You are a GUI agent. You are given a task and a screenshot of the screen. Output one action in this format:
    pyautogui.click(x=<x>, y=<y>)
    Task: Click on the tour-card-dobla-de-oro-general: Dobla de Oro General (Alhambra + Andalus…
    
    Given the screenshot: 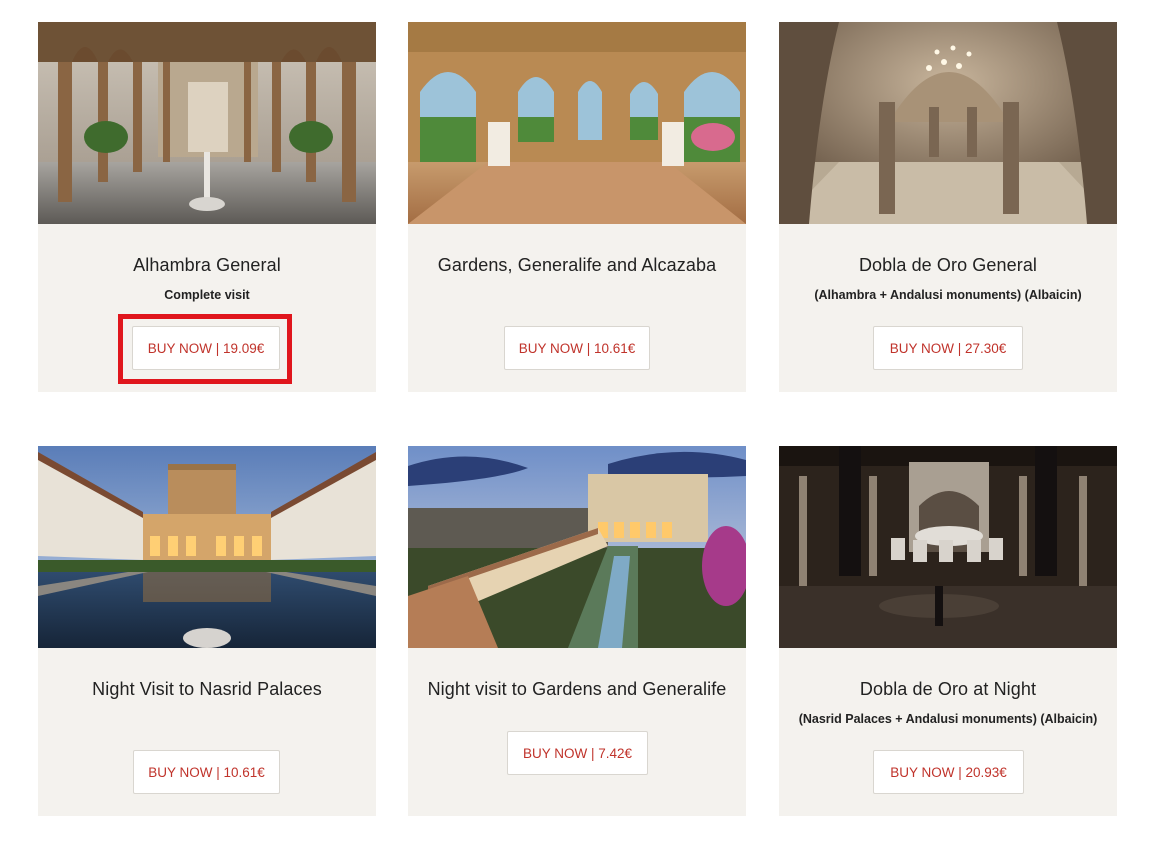 What is the action you would take?
    pyautogui.click(x=948, y=207)
    